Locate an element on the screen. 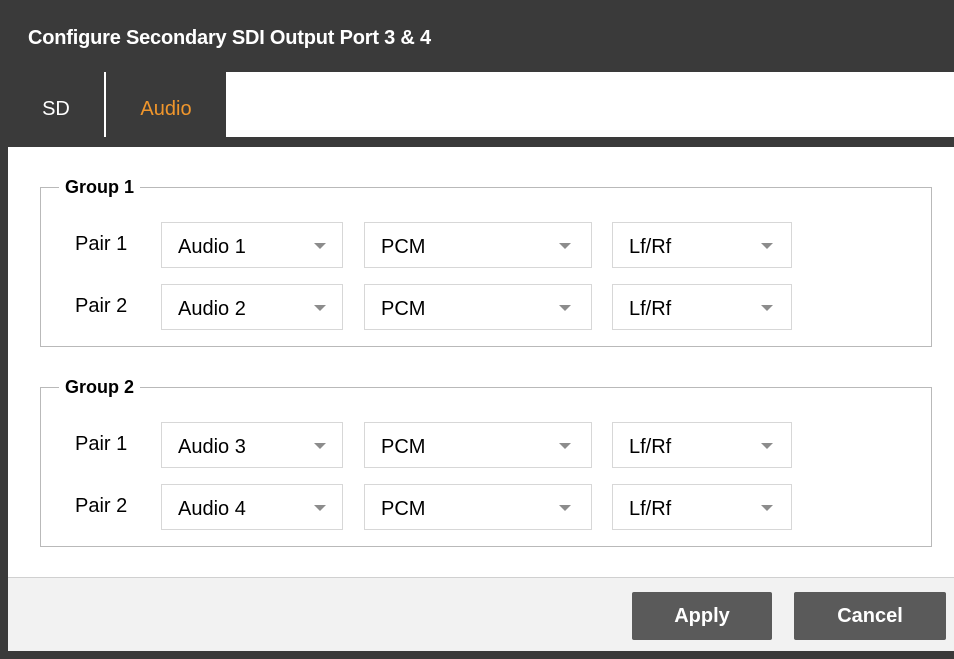 The width and height of the screenshot is (954, 659). cancel-button: Cancel is located at coordinates (870, 616).